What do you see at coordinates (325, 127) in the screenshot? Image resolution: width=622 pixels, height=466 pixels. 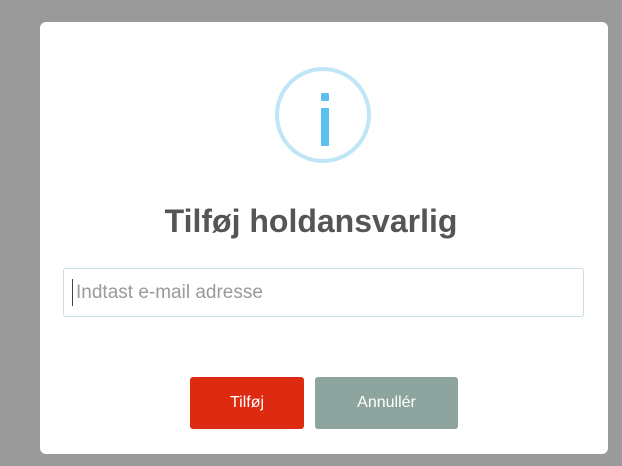 I see `info-icon-bar` at bounding box center [325, 127].